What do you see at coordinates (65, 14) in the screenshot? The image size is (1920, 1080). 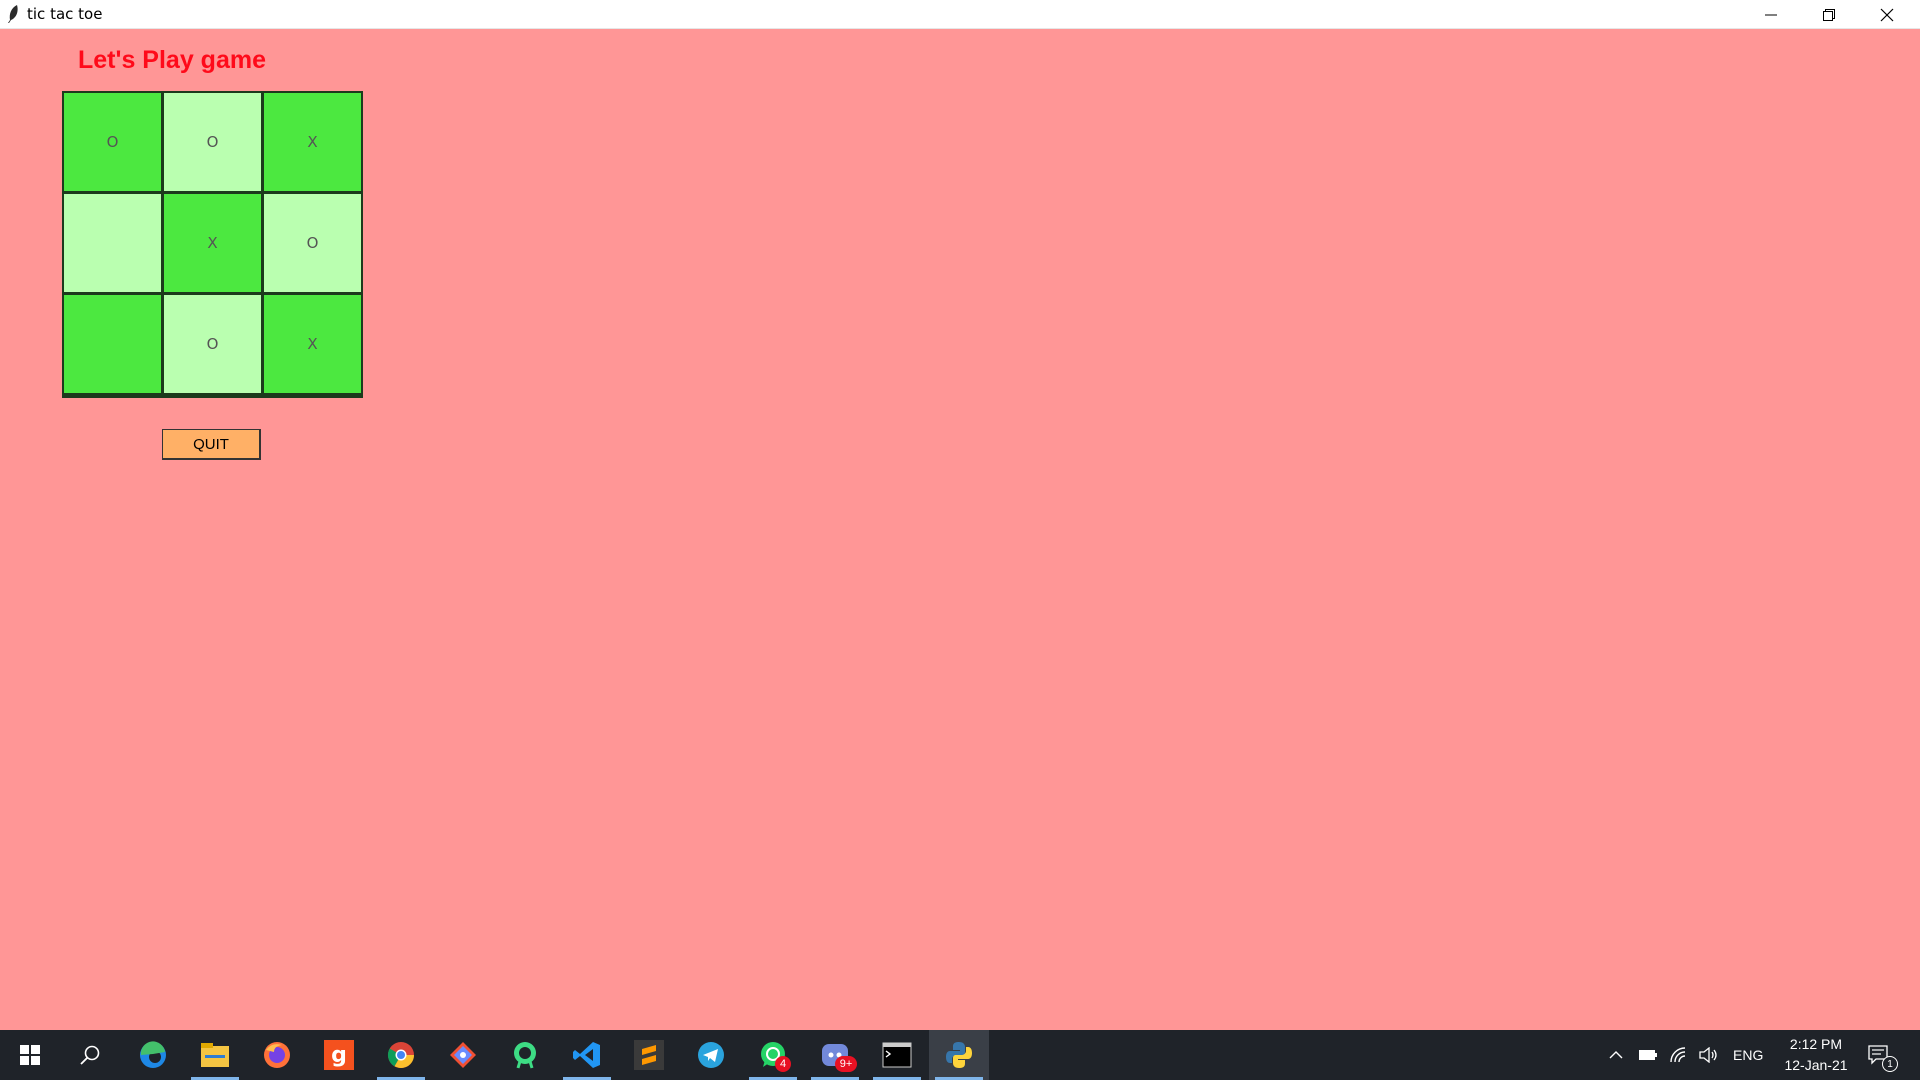 I see `window-title: tic tac toe` at bounding box center [65, 14].